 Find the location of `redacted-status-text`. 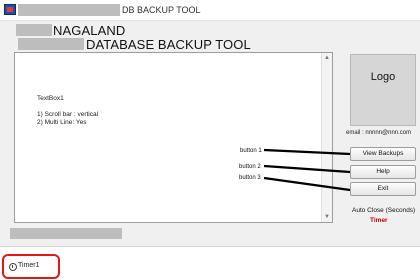

redacted-status-text is located at coordinates (66, 233).